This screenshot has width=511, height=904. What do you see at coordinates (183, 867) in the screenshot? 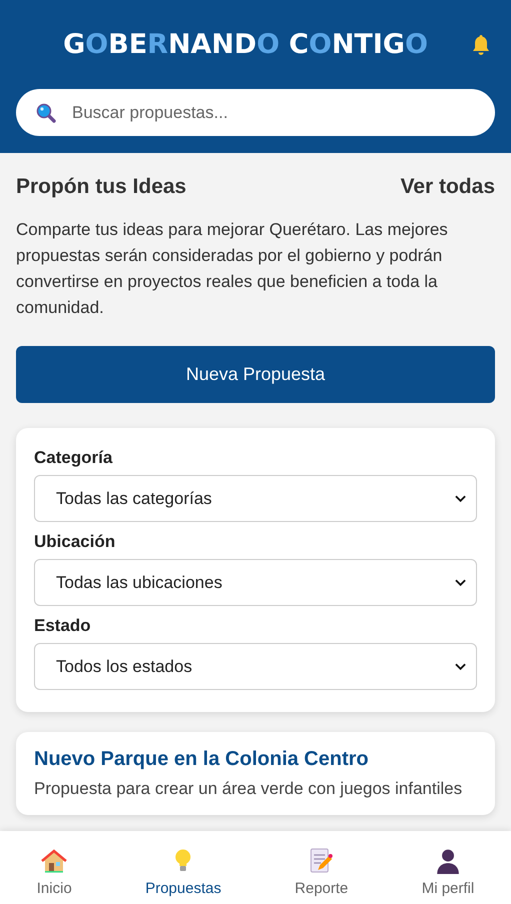
I see `nav-item: Propuestas` at bounding box center [183, 867].